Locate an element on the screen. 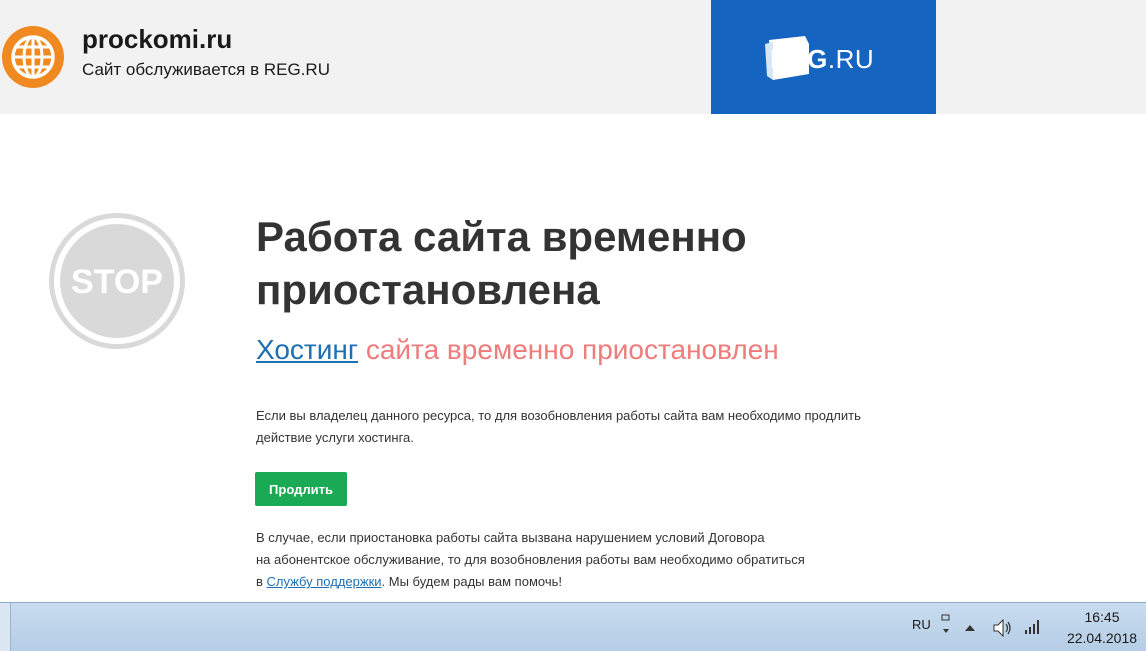  page-title: Работа сайта временно приостановлена is located at coordinates (501, 263).